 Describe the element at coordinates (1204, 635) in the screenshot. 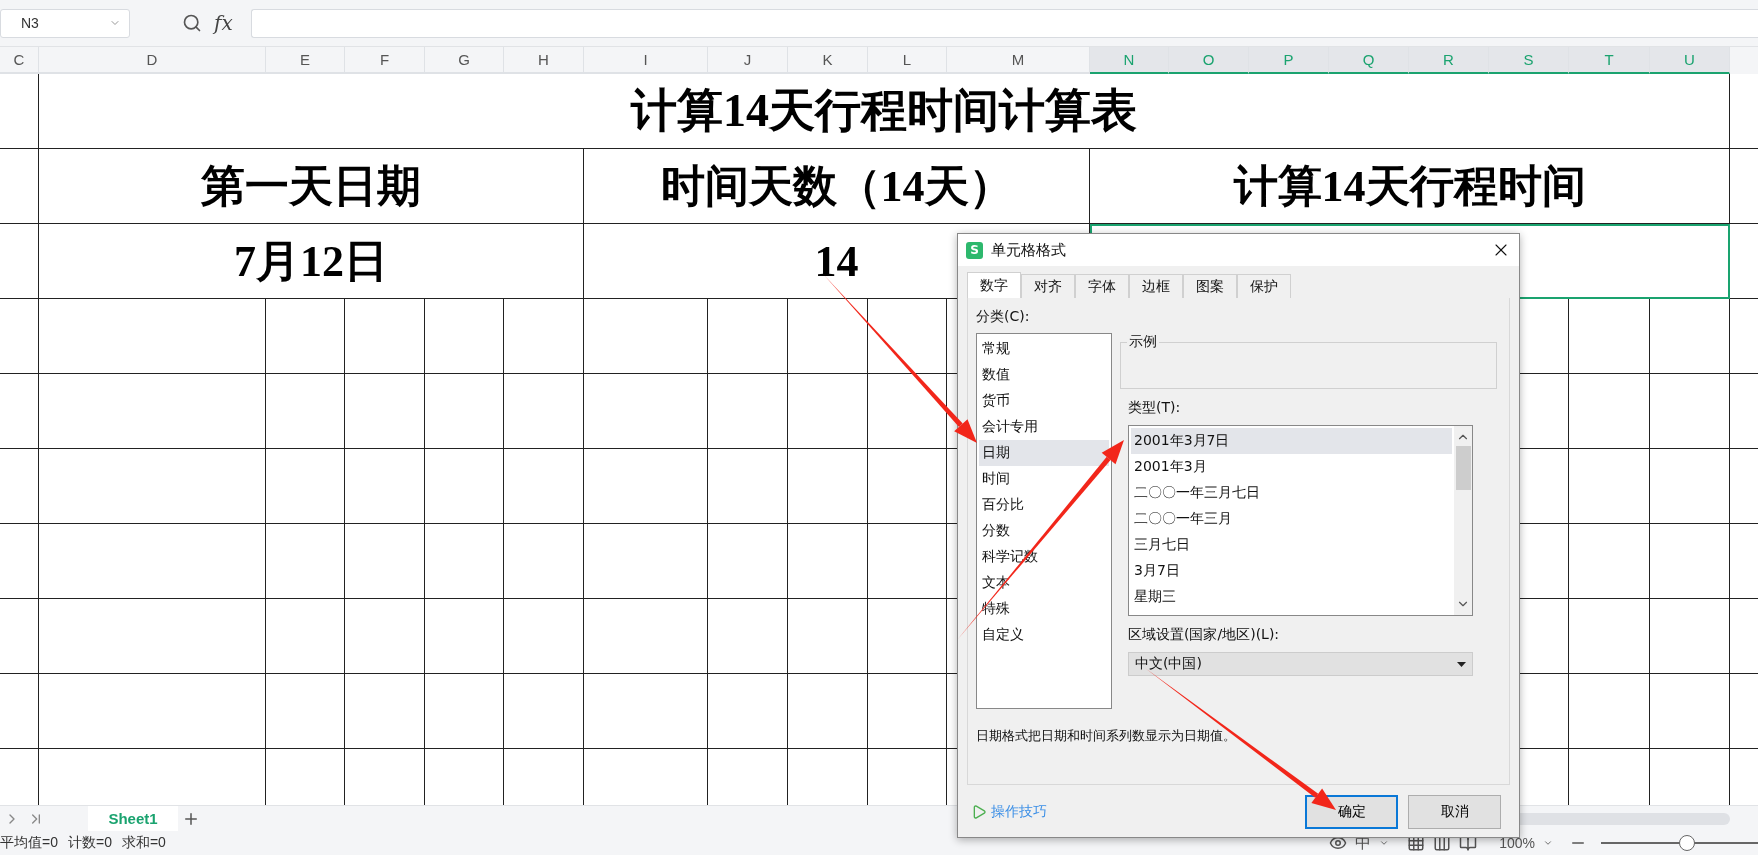

I see `locale-label: 区域设置(国家/地区)(L):` at that location.